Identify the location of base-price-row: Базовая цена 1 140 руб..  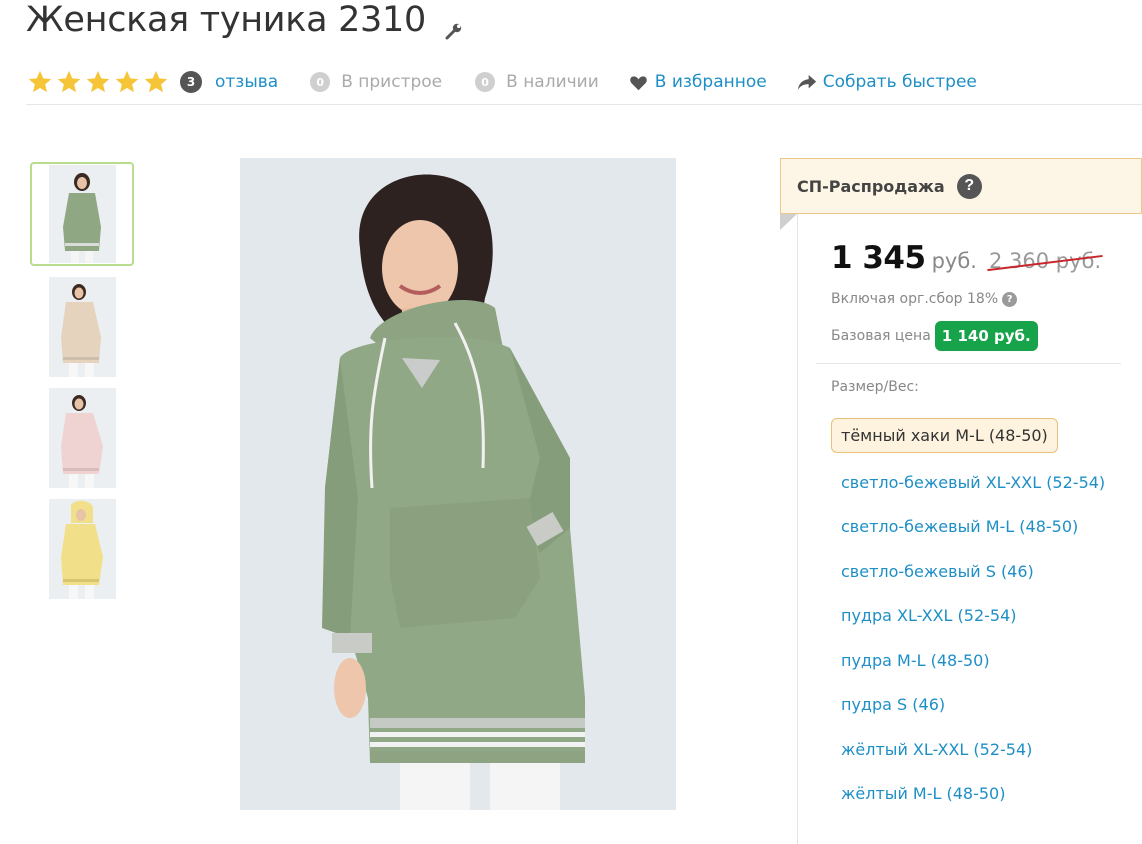
(934, 336).